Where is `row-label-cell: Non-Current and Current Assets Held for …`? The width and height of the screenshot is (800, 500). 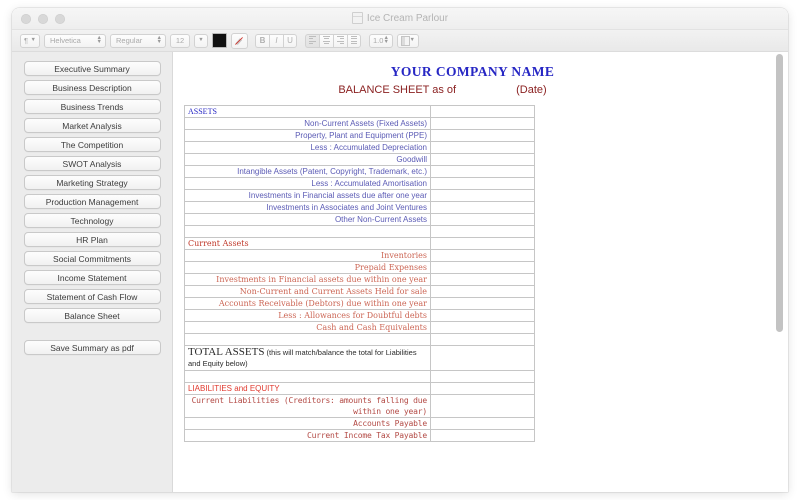
row-label-cell: Non-Current and Current Assets Held for … is located at coordinates (307, 291).